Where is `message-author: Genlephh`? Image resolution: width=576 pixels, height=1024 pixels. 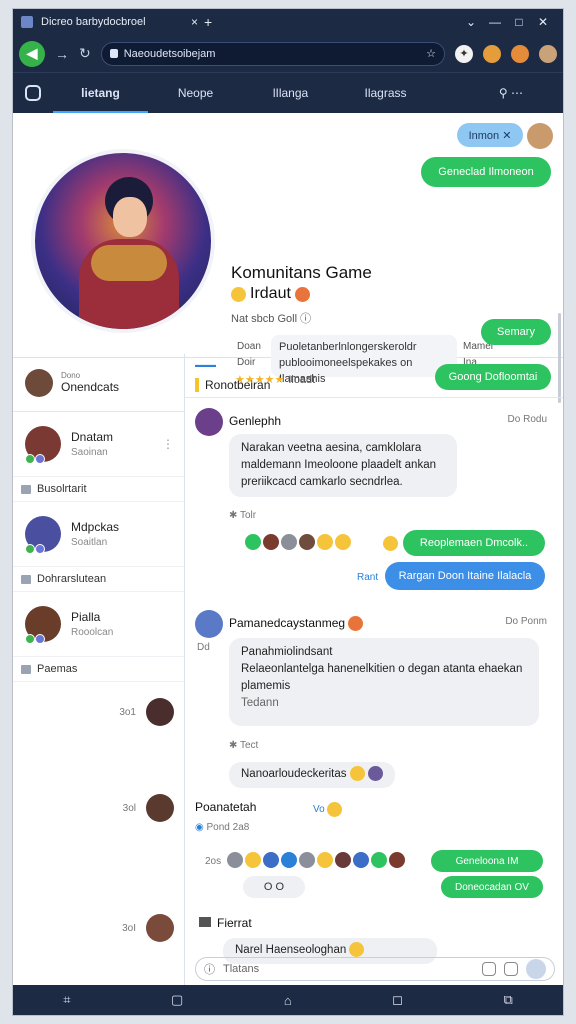
message-author: Genlephh is located at coordinates (255, 421).